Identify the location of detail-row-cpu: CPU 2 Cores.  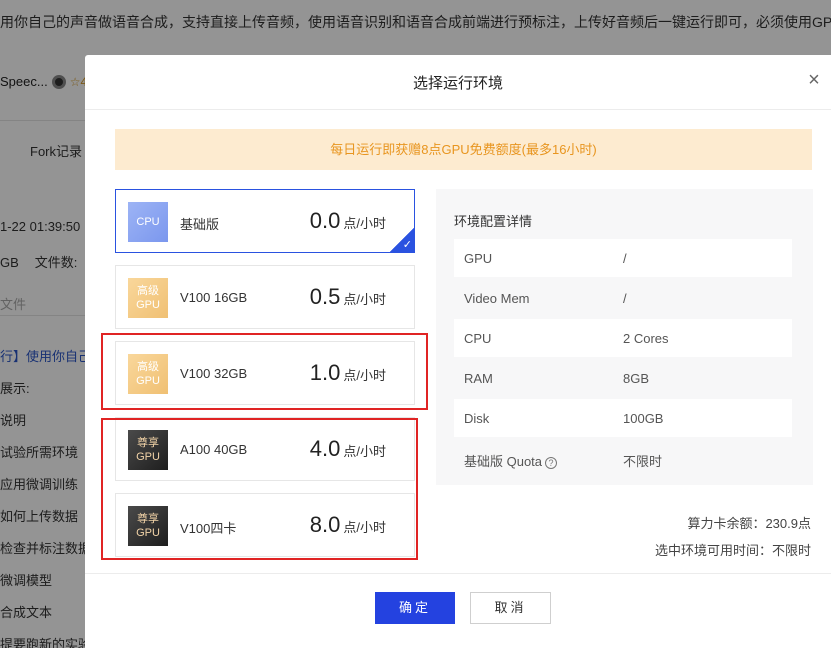
(623, 338).